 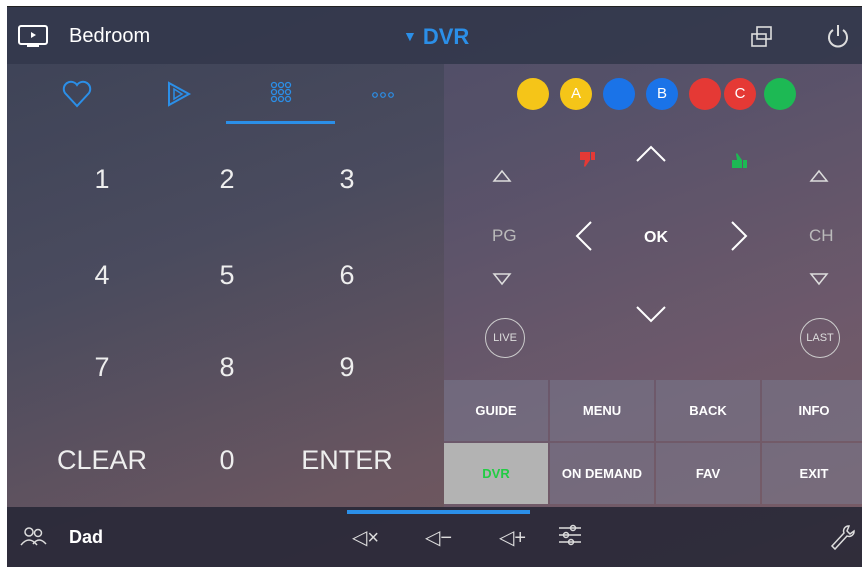 I want to click on footer-bar: Dad ◁× ◁− ◁+, so click(x=434, y=537).